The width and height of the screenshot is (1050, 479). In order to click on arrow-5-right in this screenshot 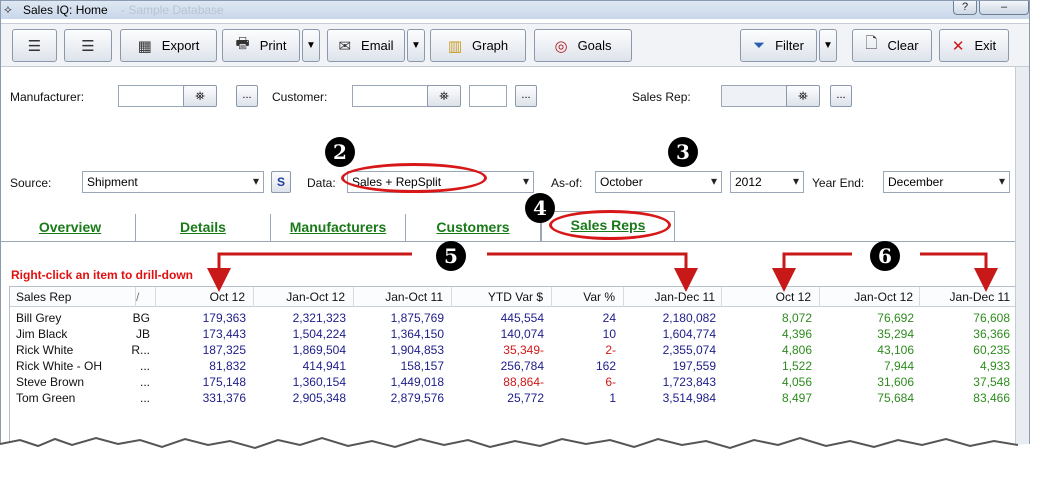, I will do `click(592, 272)`.